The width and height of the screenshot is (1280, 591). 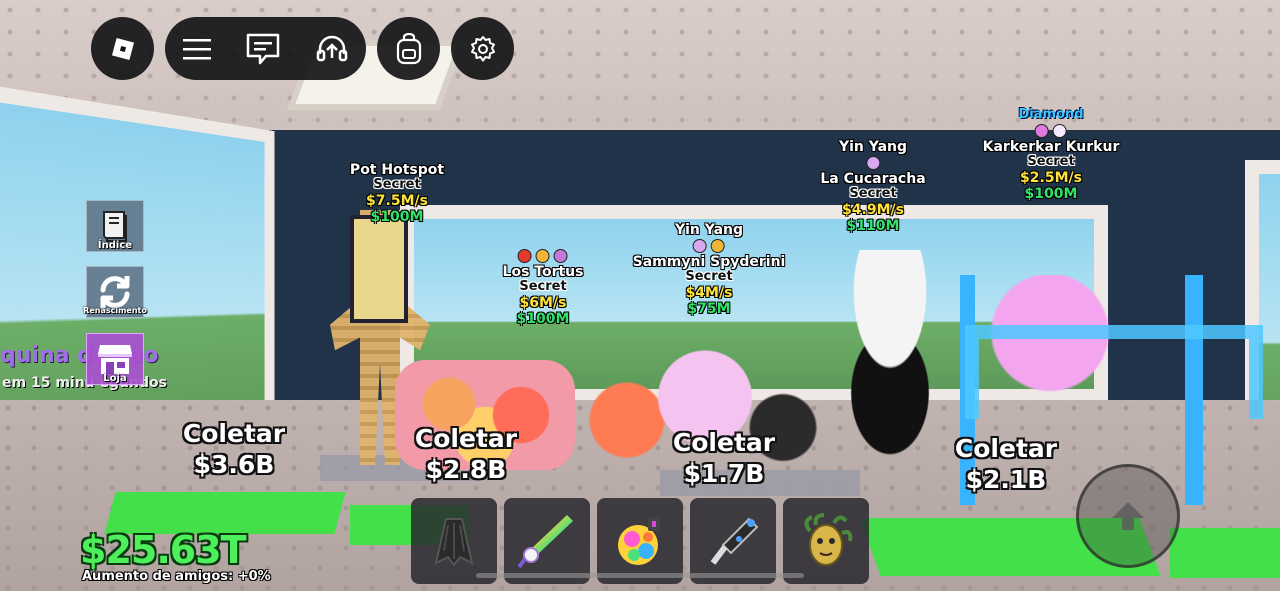 I want to click on brainrot-price: $110M, so click(x=873, y=226).